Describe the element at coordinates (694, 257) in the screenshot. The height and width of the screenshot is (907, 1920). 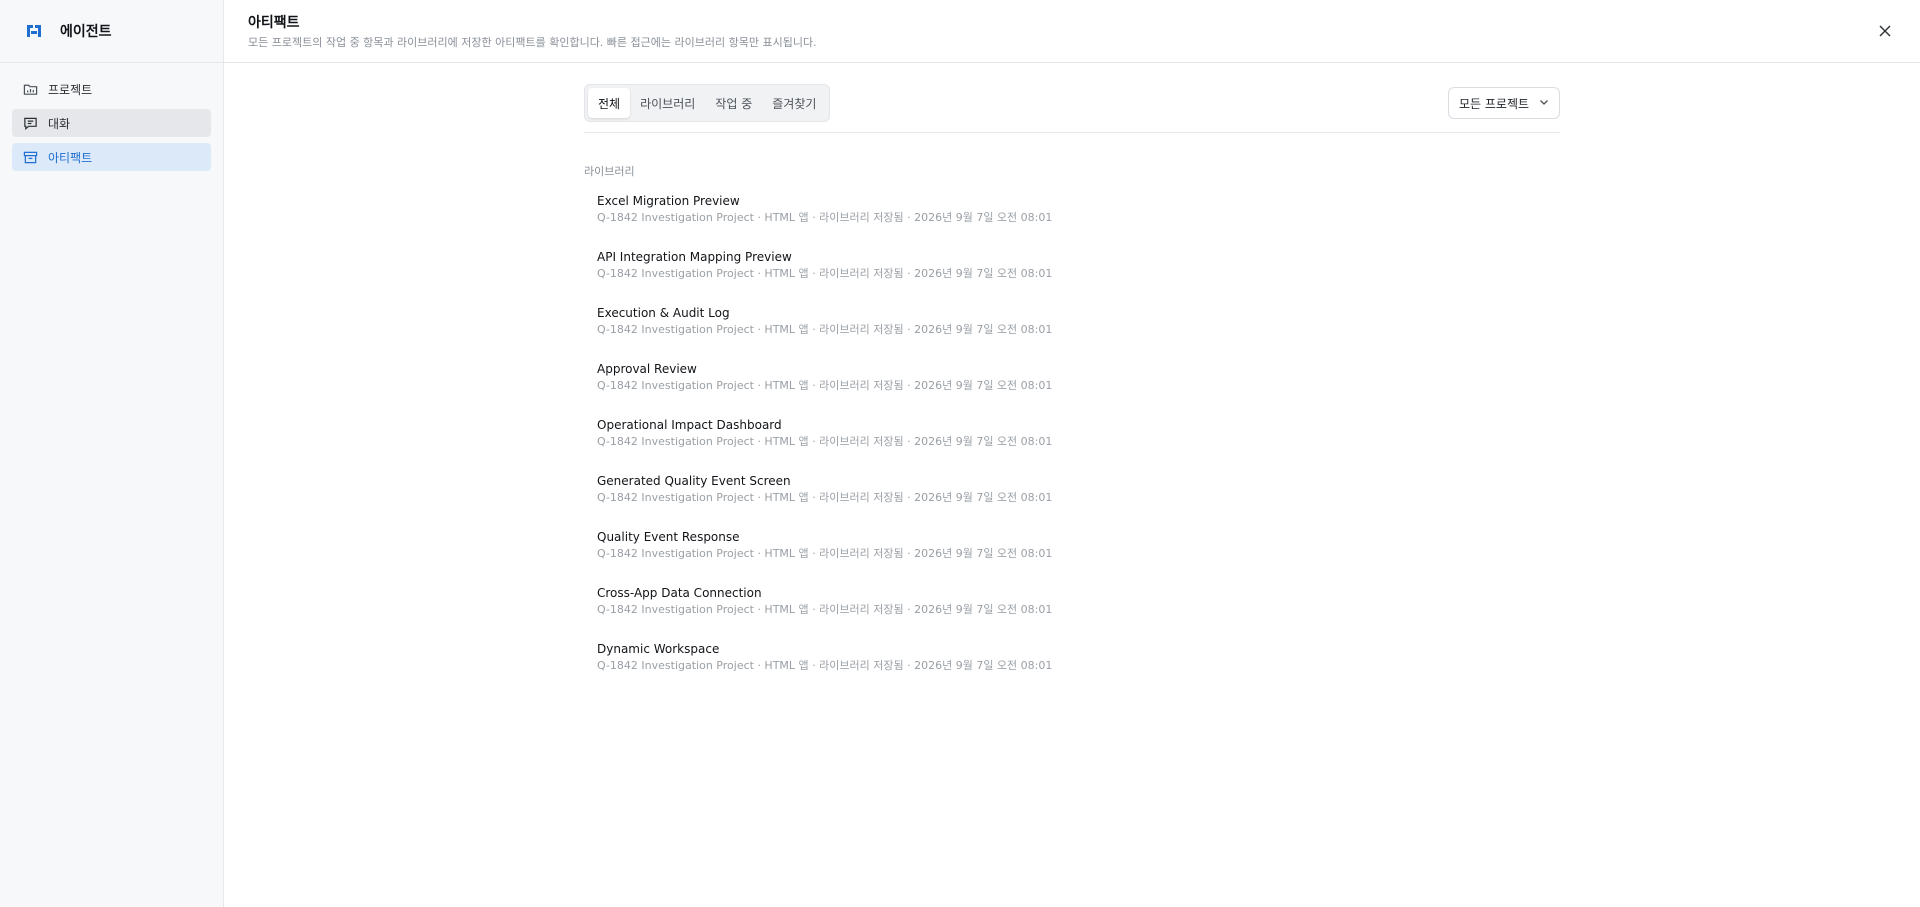
I see `artifact-title: API Integration Mapping Preview` at that location.